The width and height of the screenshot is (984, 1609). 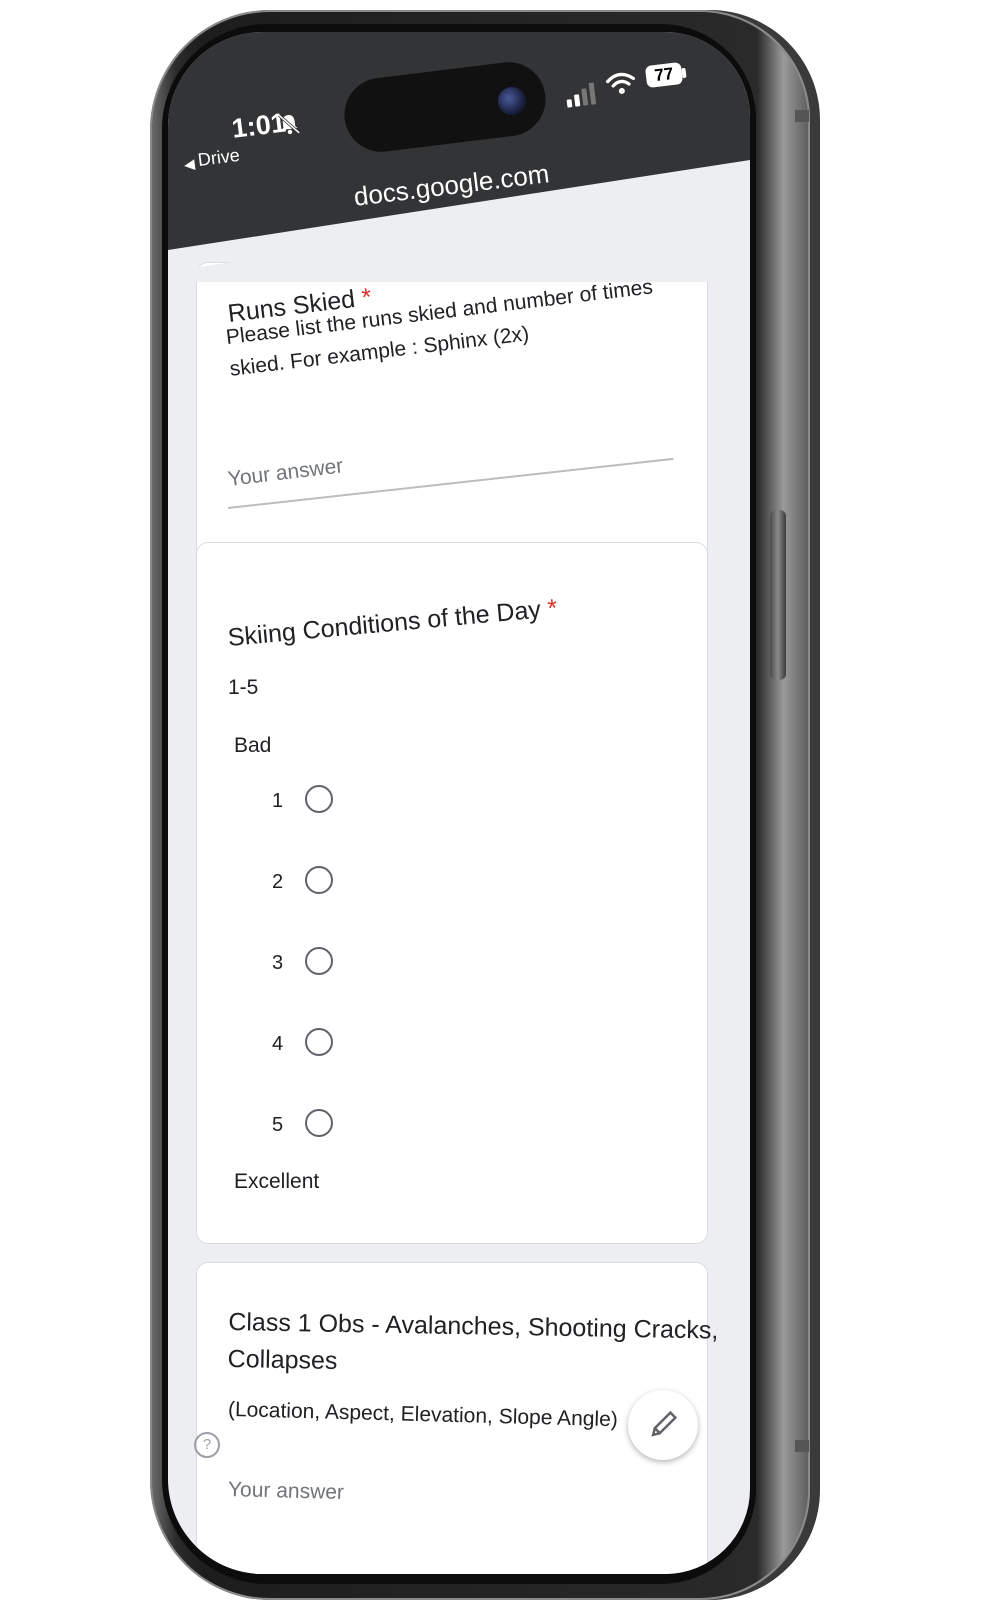 I want to click on bell-off-icon, so click(x=289, y=124).